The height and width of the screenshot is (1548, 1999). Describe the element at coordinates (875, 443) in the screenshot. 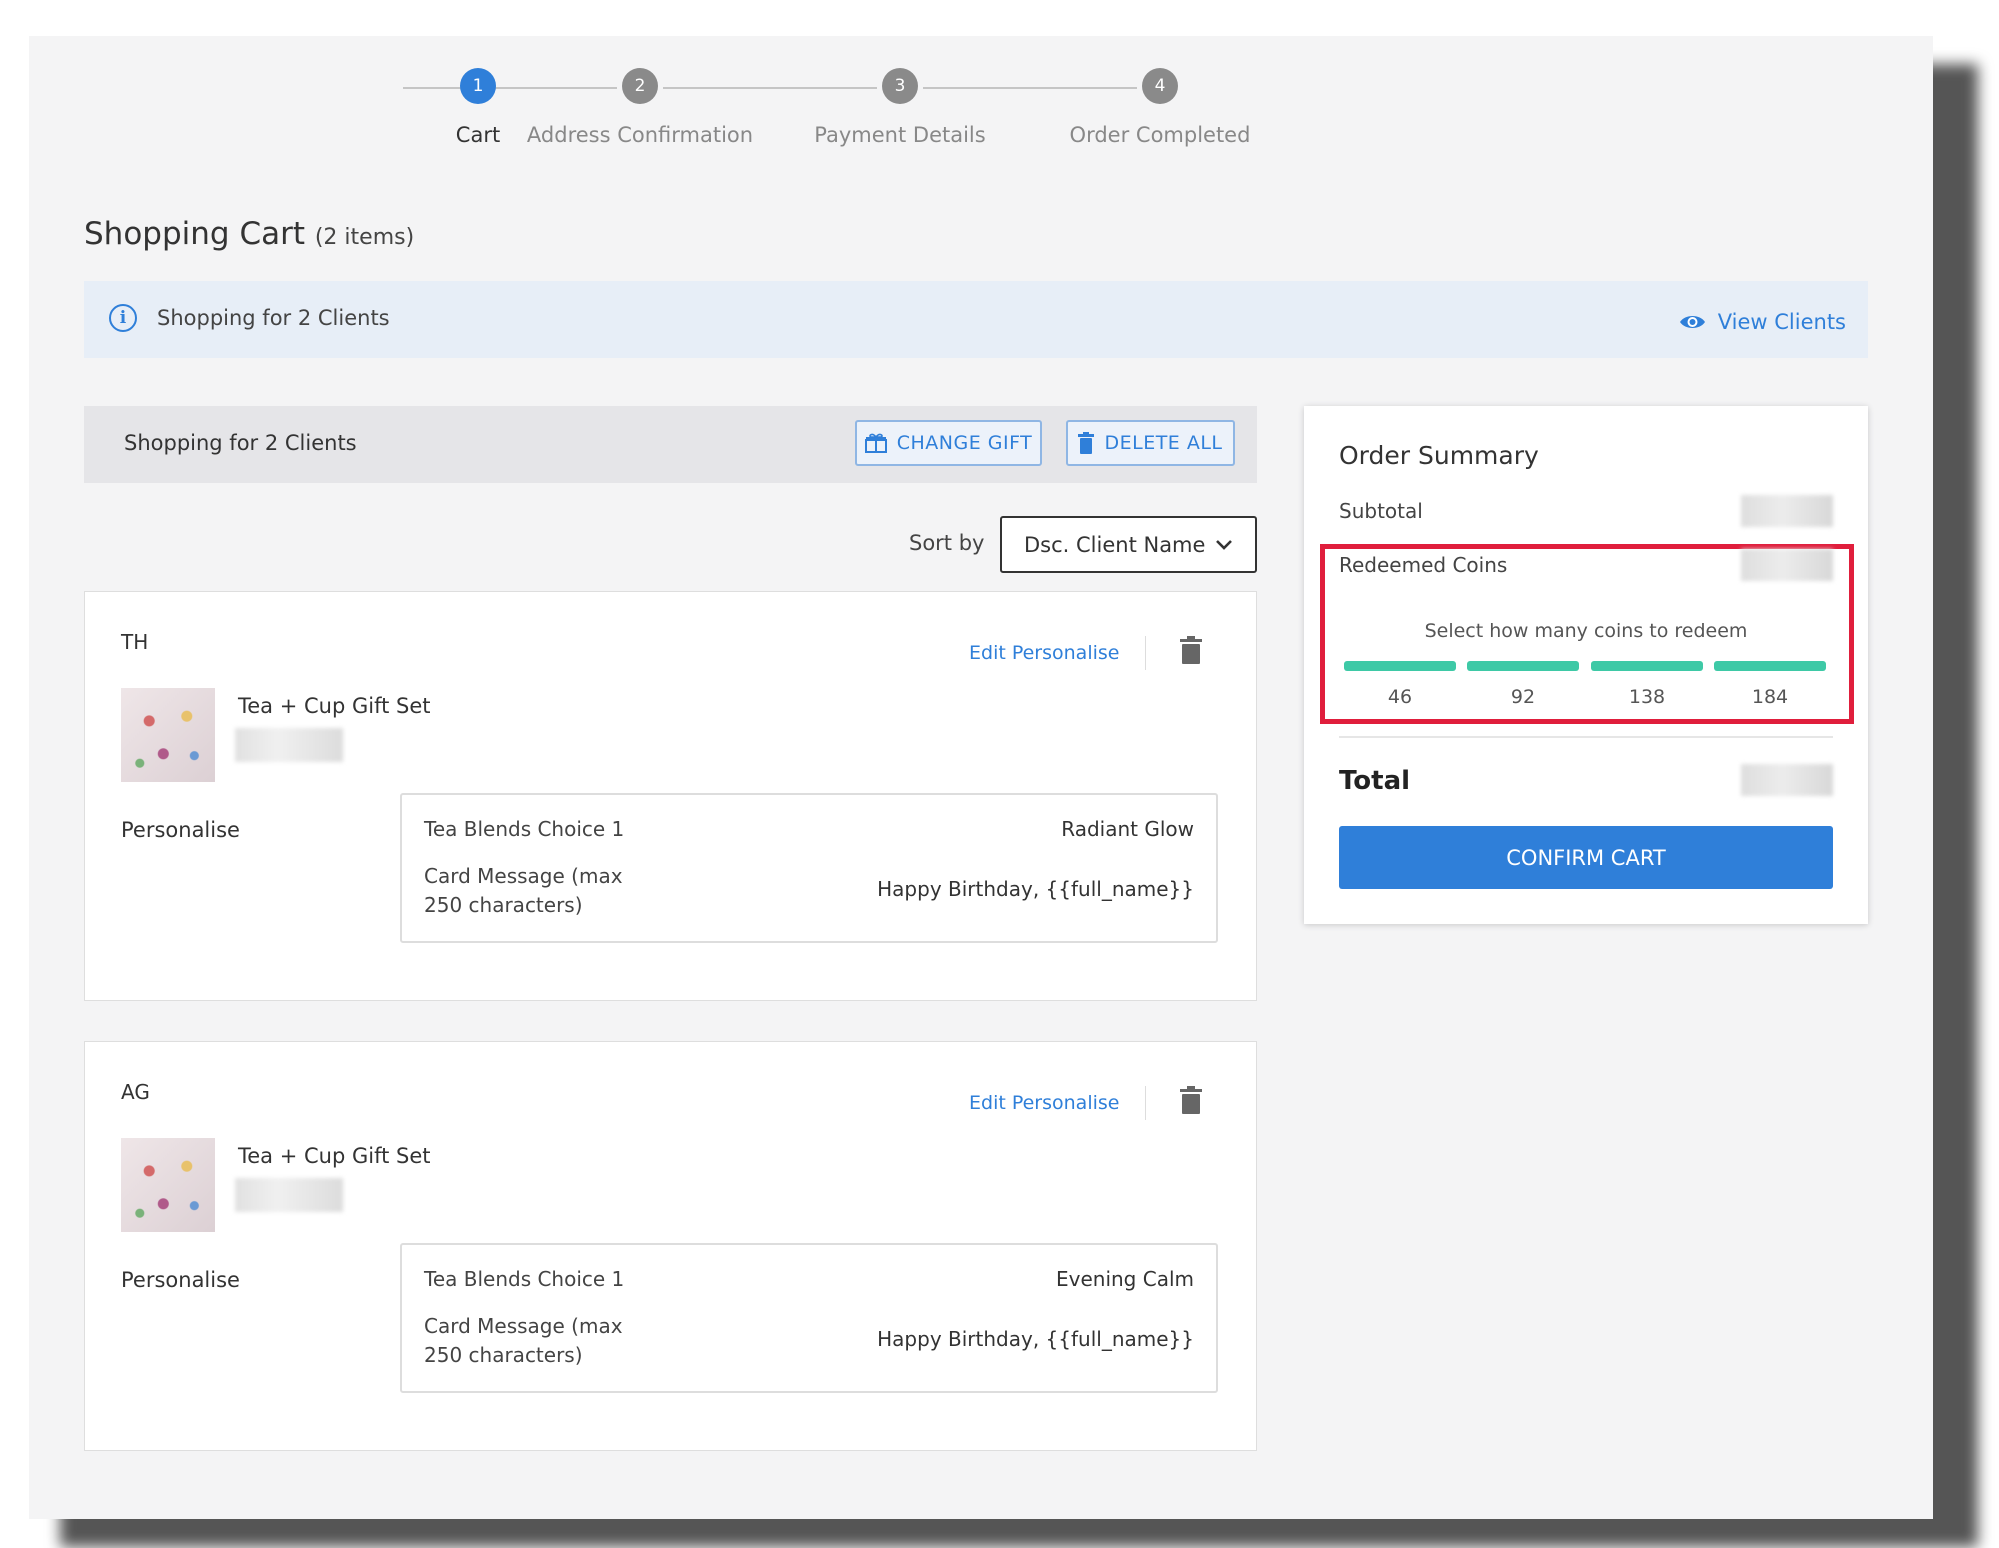

I see `gift-icon` at that location.